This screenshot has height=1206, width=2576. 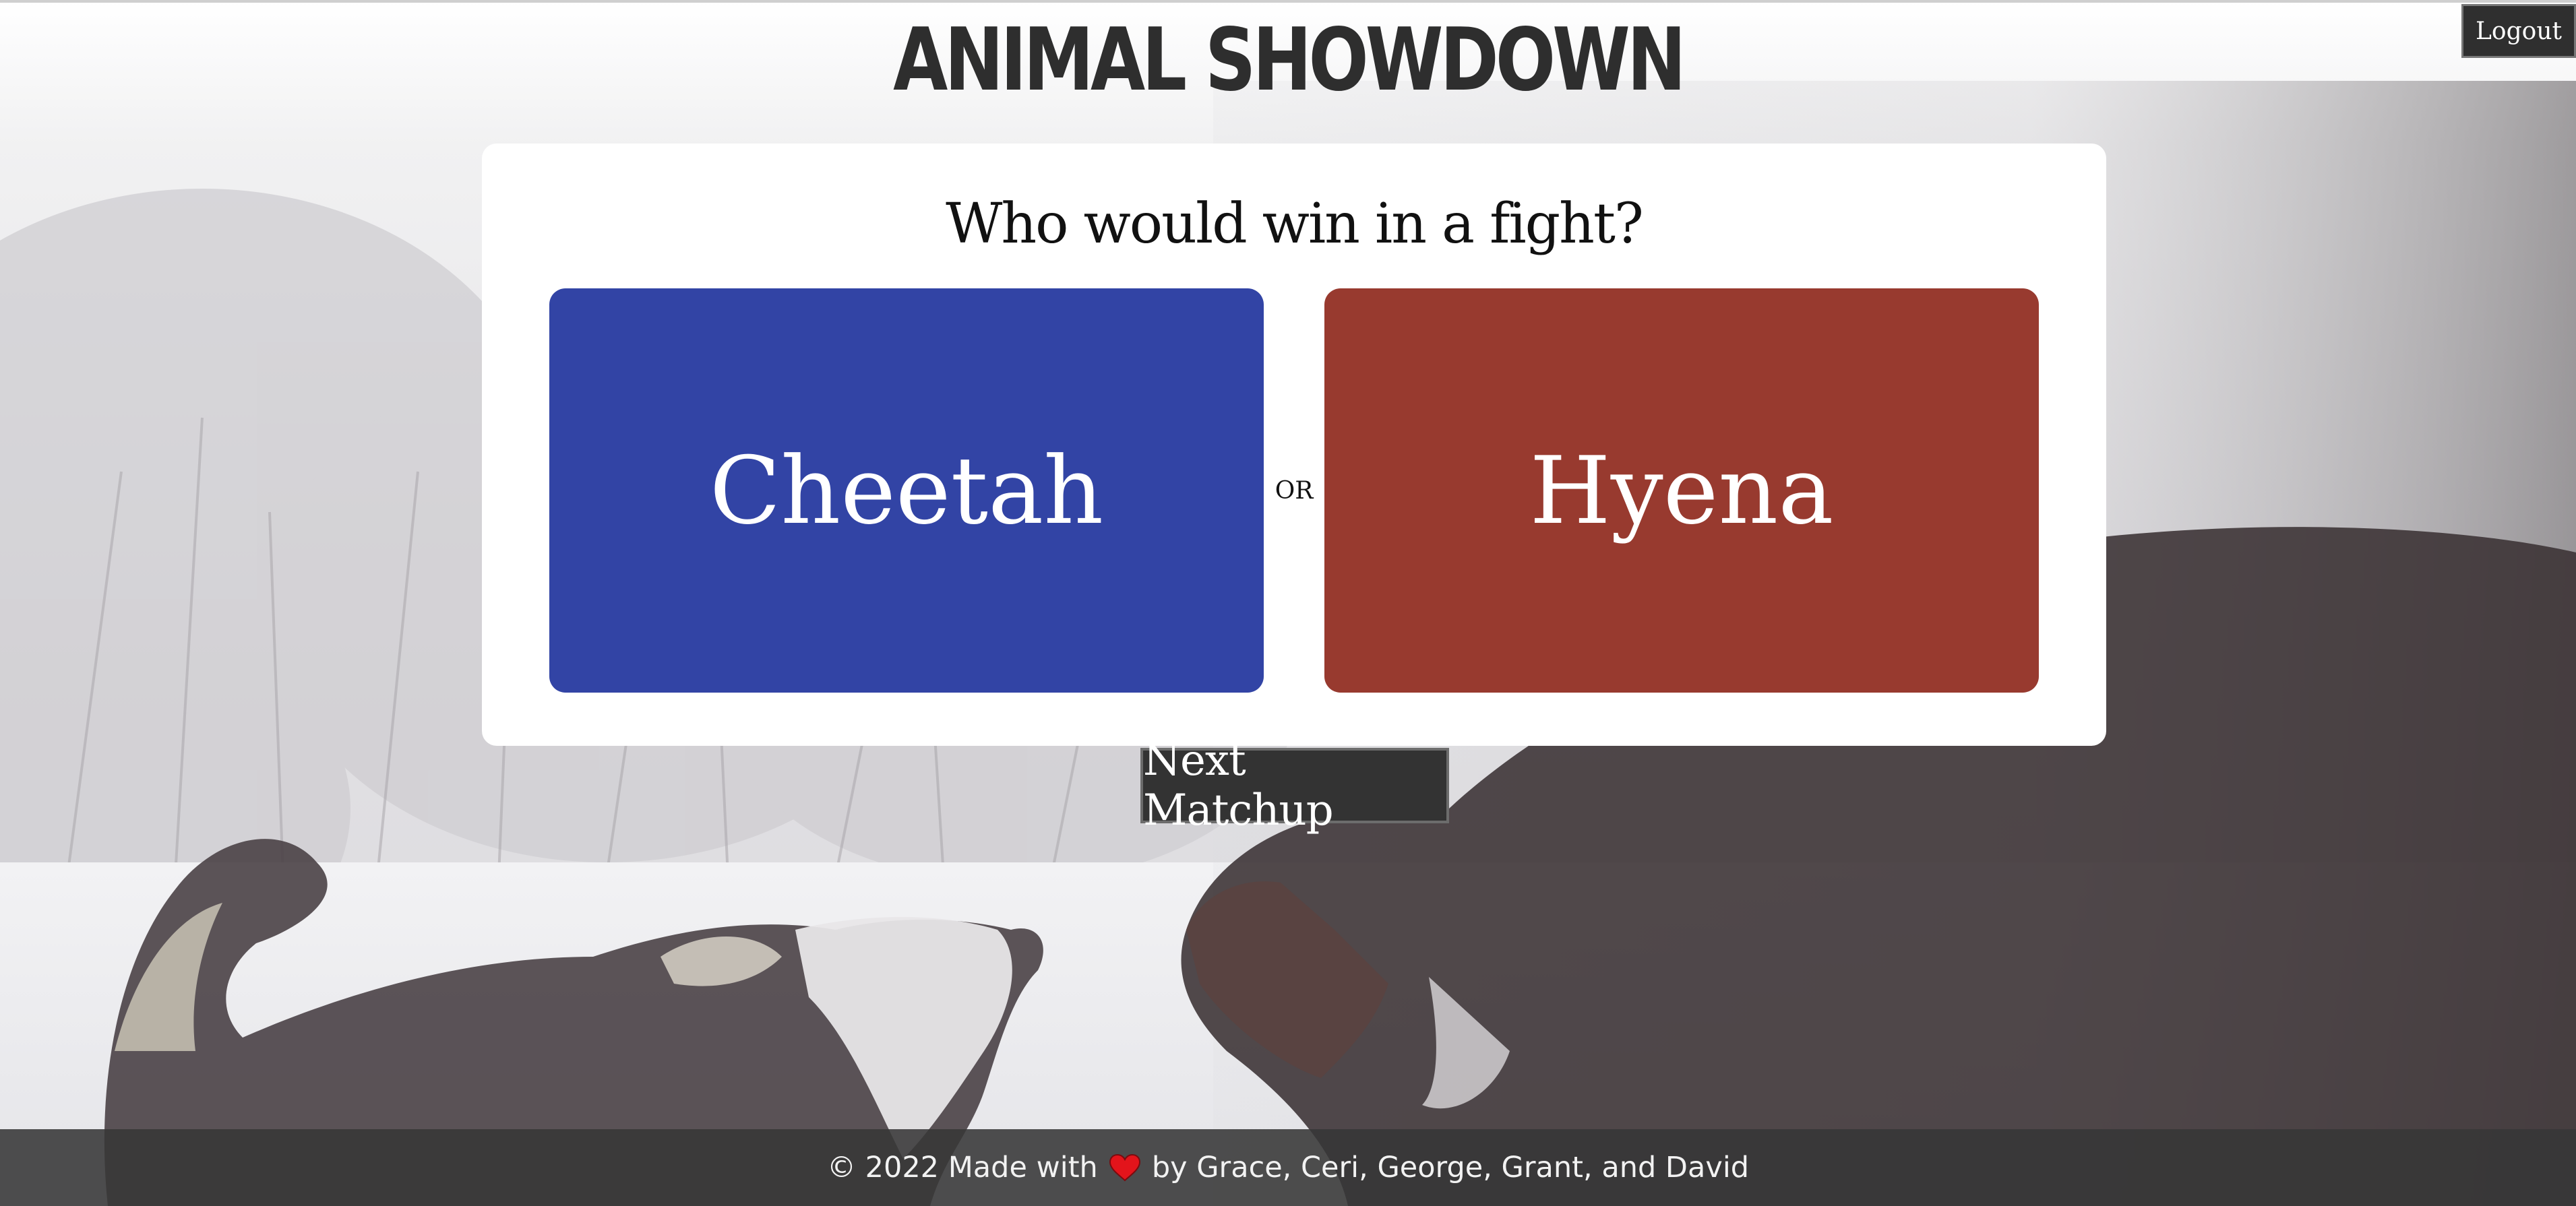 I want to click on footer-prefix: © 2022 Made with, so click(x=962, y=1167).